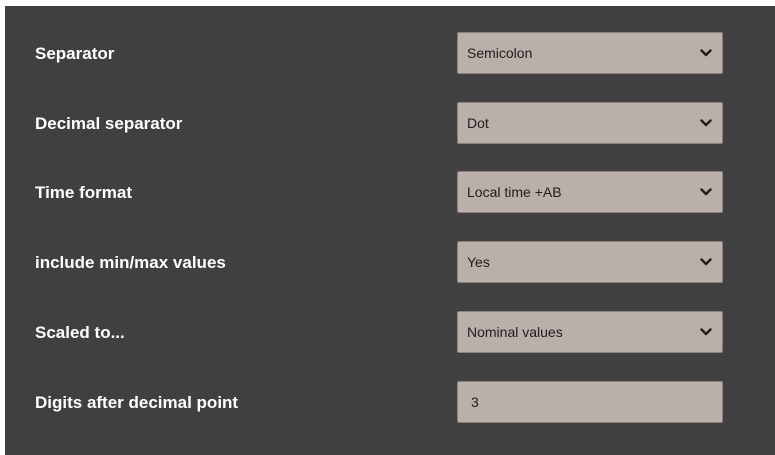 This screenshot has width=775, height=455. What do you see at coordinates (75, 53) in the screenshot?
I see `separator-label: Separator` at bounding box center [75, 53].